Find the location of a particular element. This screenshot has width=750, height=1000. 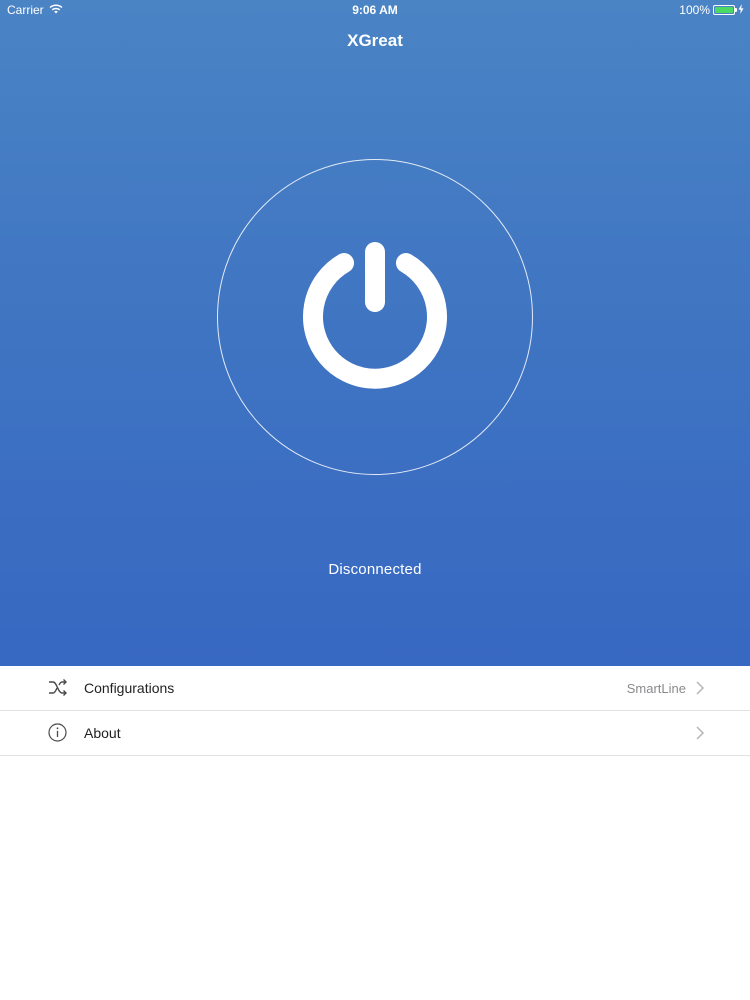

battery-icon is located at coordinates (725, 10).